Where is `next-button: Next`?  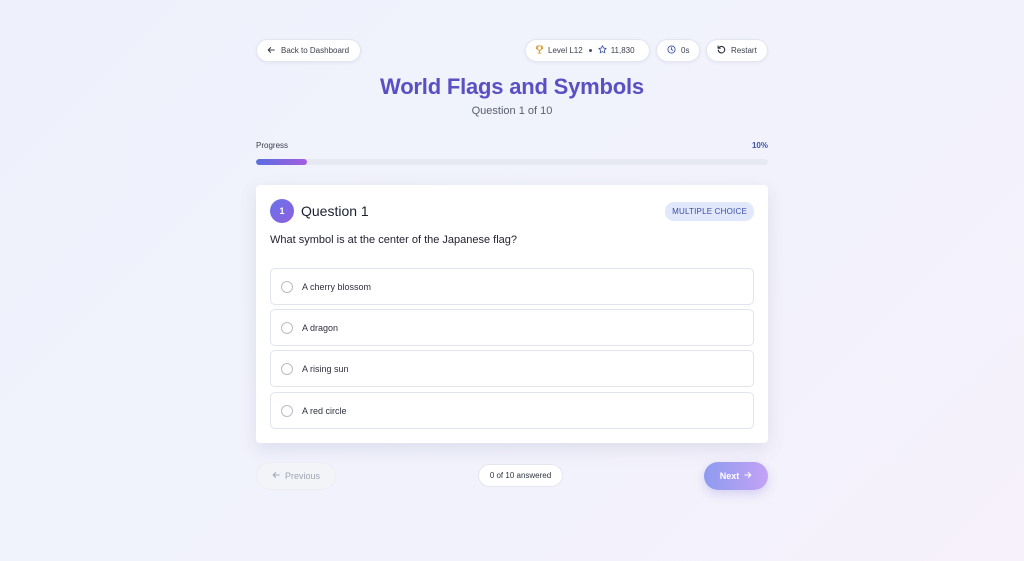 next-button: Next is located at coordinates (736, 476).